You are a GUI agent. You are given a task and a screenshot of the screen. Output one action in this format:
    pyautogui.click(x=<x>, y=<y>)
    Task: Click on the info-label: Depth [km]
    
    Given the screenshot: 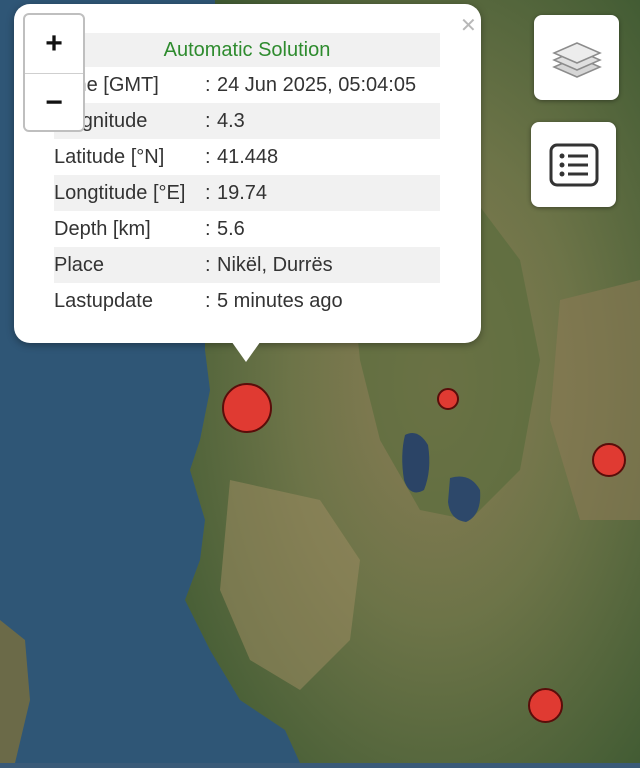 What is the action you would take?
    pyautogui.click(x=102, y=229)
    